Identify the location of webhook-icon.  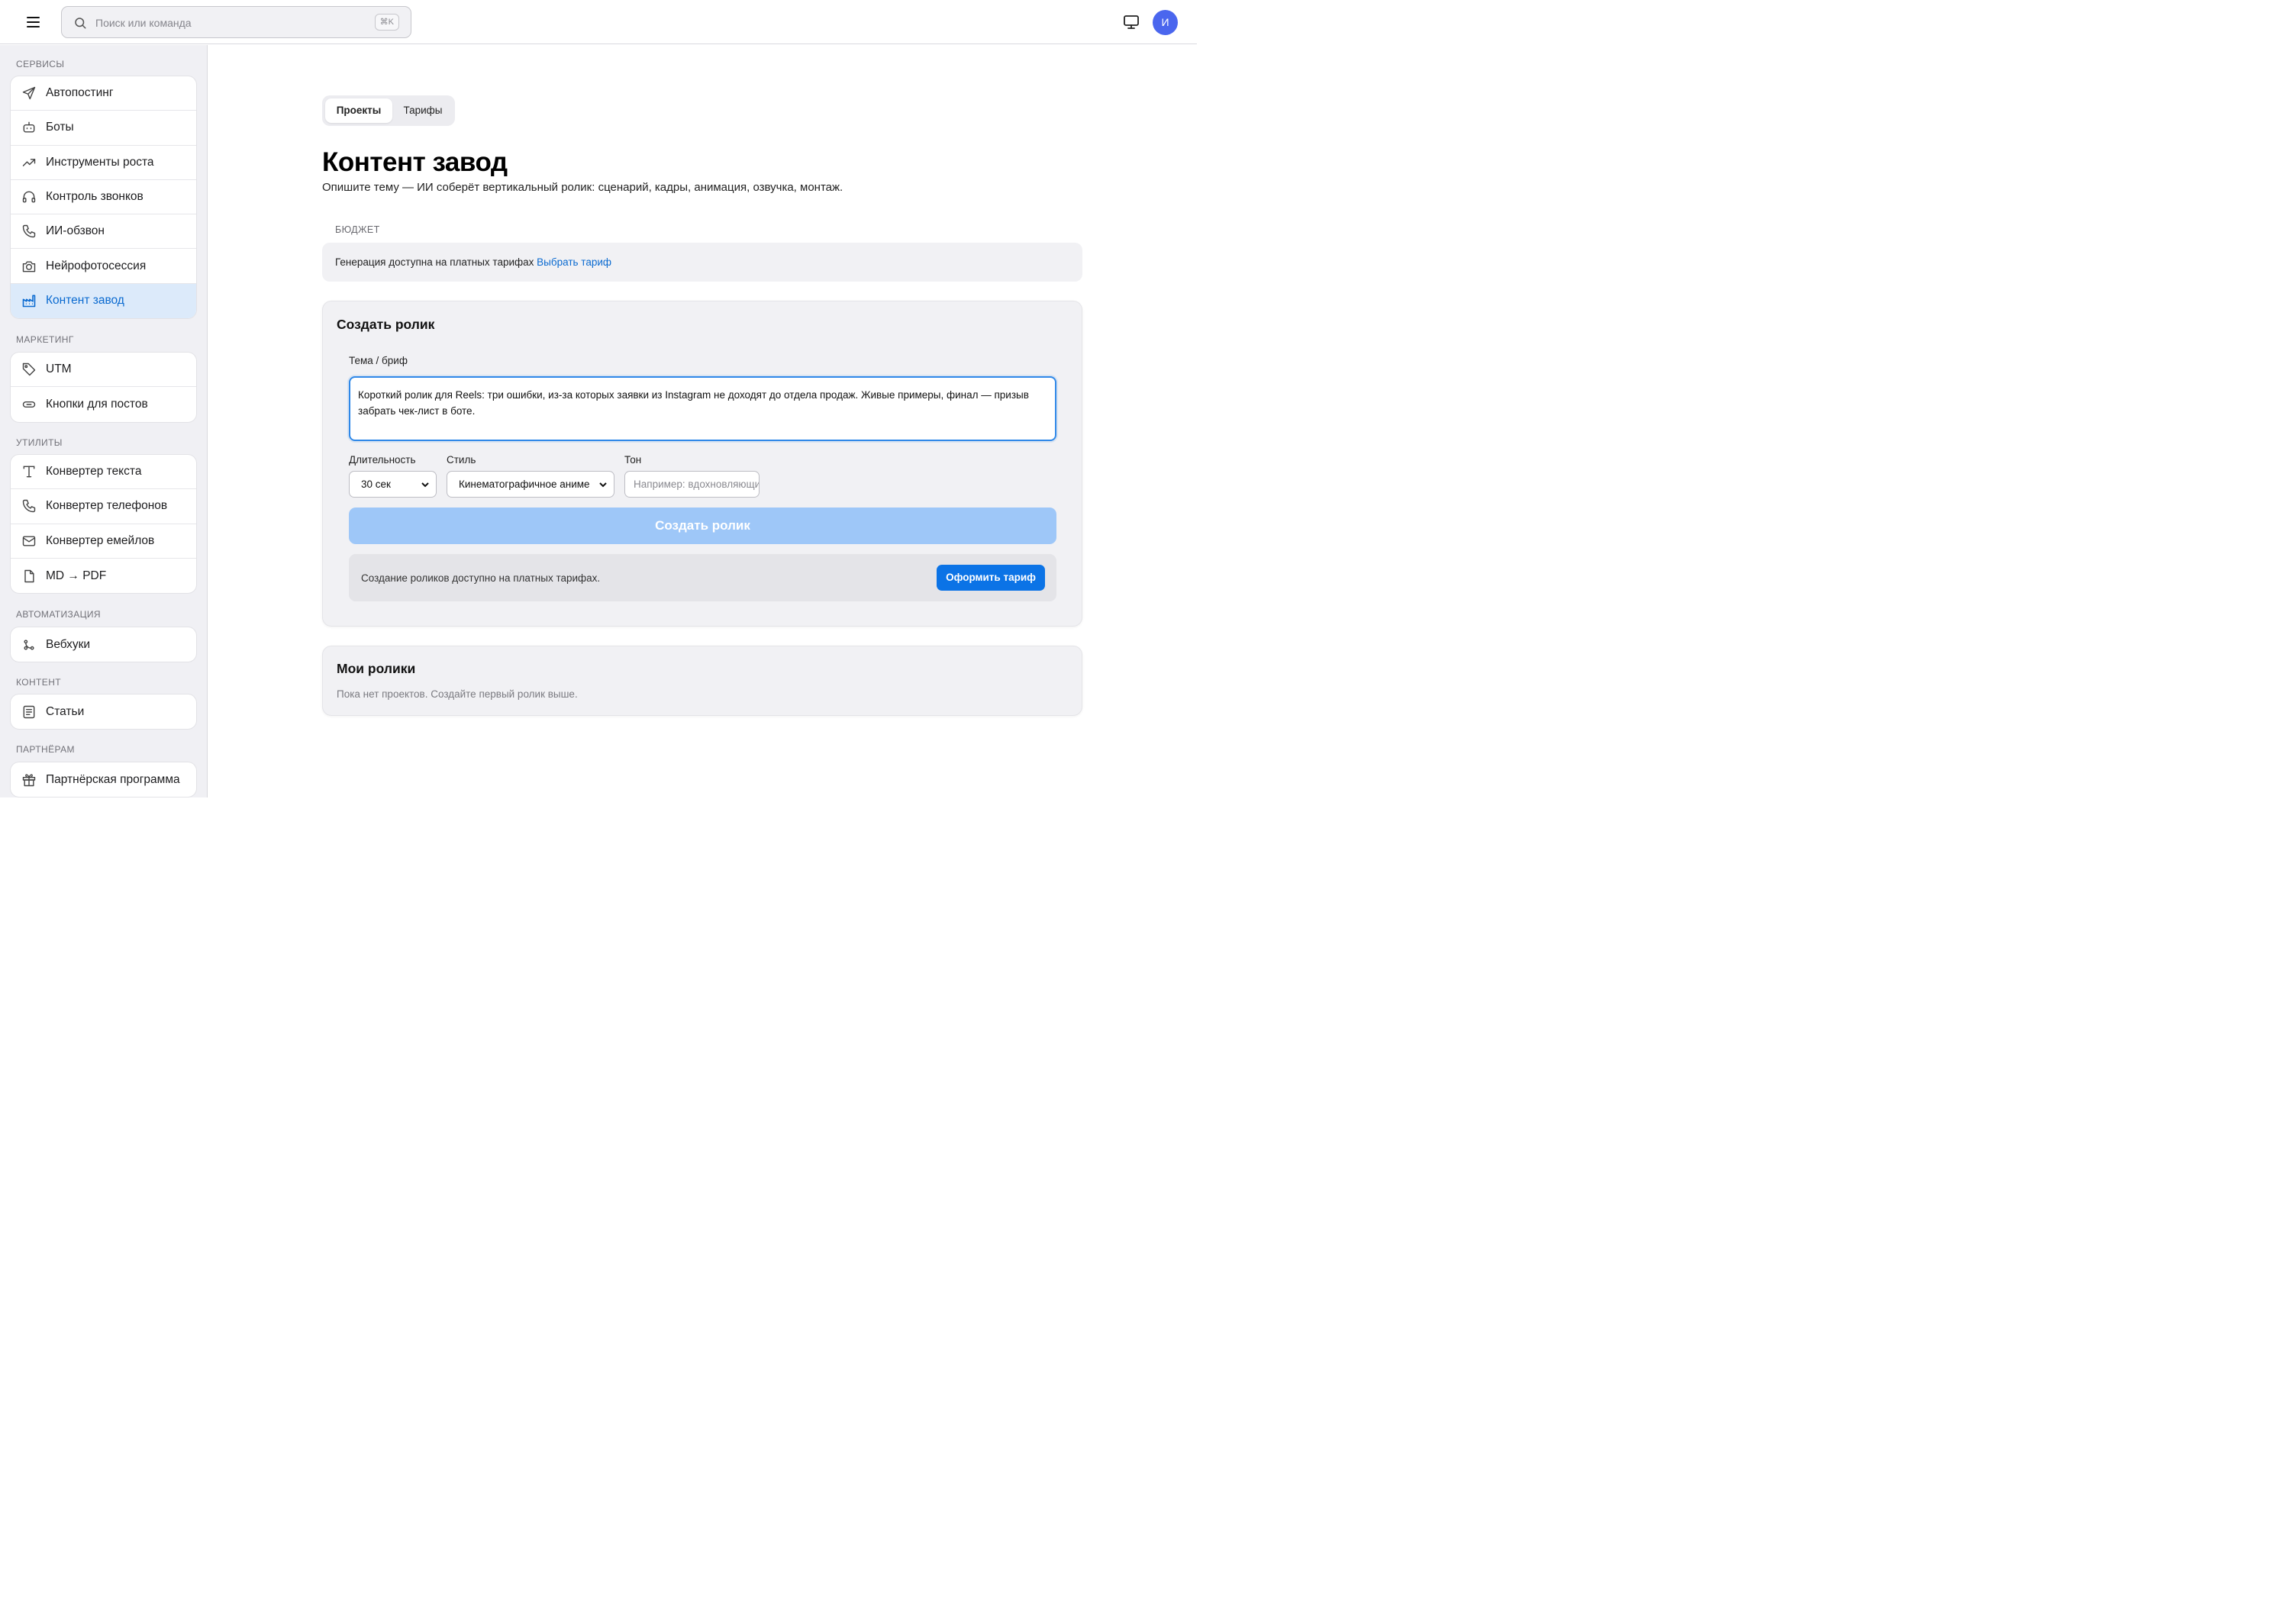
(29, 645).